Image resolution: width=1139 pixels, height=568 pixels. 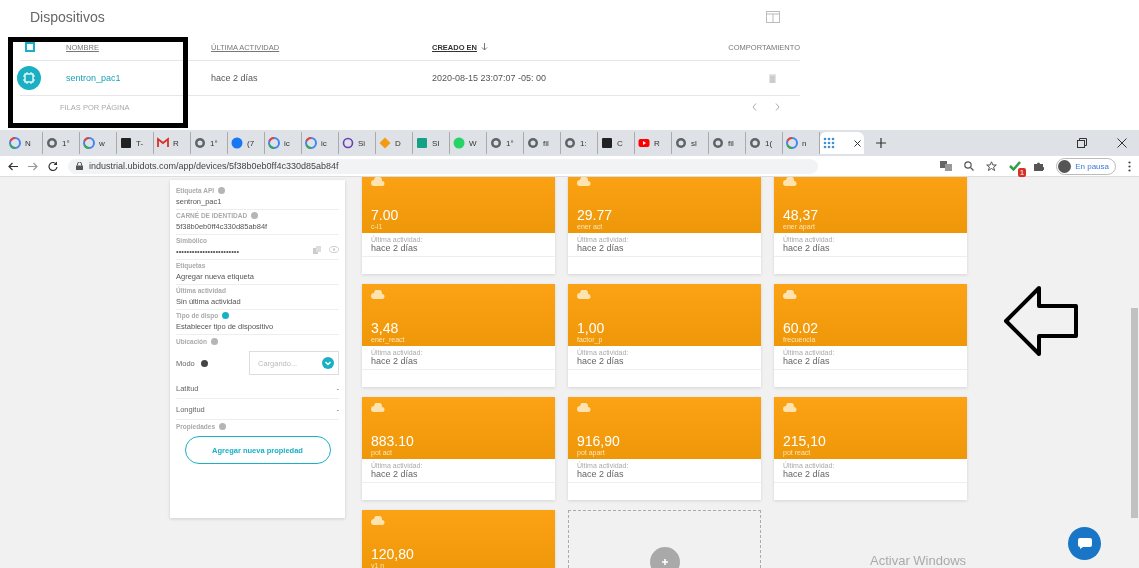 I want to click on chevron-down-icon, so click(x=328, y=363).